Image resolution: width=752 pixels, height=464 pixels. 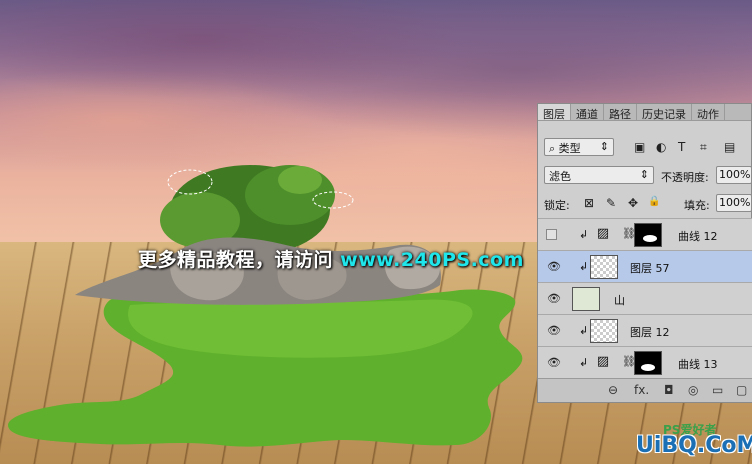 I want to click on type-filter-icon: T, so click(x=681, y=147).